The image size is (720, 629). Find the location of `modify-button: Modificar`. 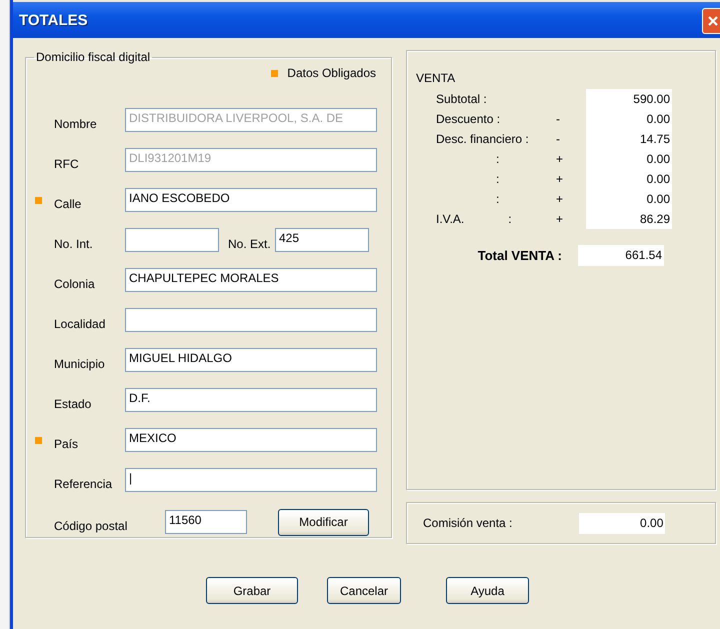

modify-button: Modificar is located at coordinates (323, 522).